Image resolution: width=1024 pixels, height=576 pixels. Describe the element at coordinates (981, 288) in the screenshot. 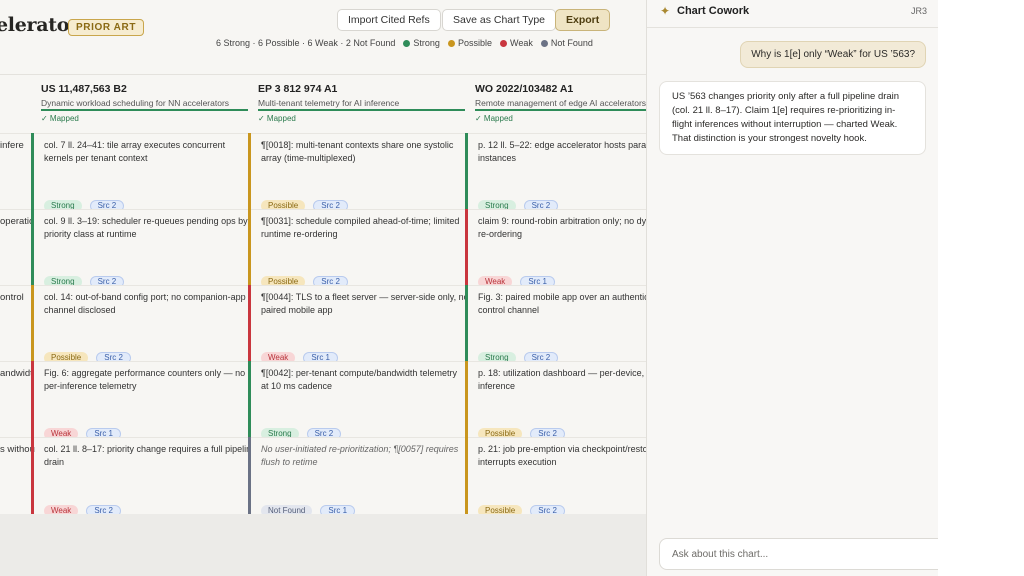

I see `window-margin` at that location.